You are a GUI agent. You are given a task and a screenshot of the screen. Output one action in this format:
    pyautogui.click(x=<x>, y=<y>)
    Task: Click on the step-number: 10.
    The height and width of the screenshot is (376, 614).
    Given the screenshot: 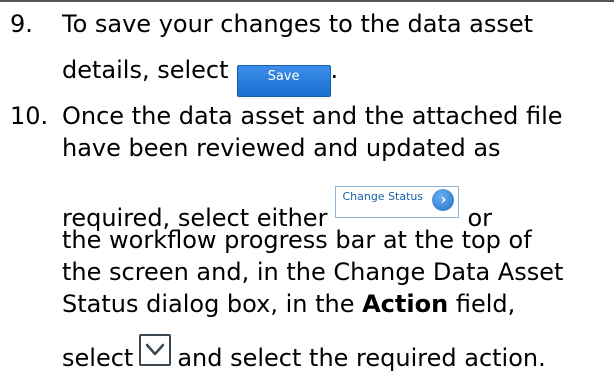 What is the action you would take?
    pyautogui.click(x=29, y=116)
    